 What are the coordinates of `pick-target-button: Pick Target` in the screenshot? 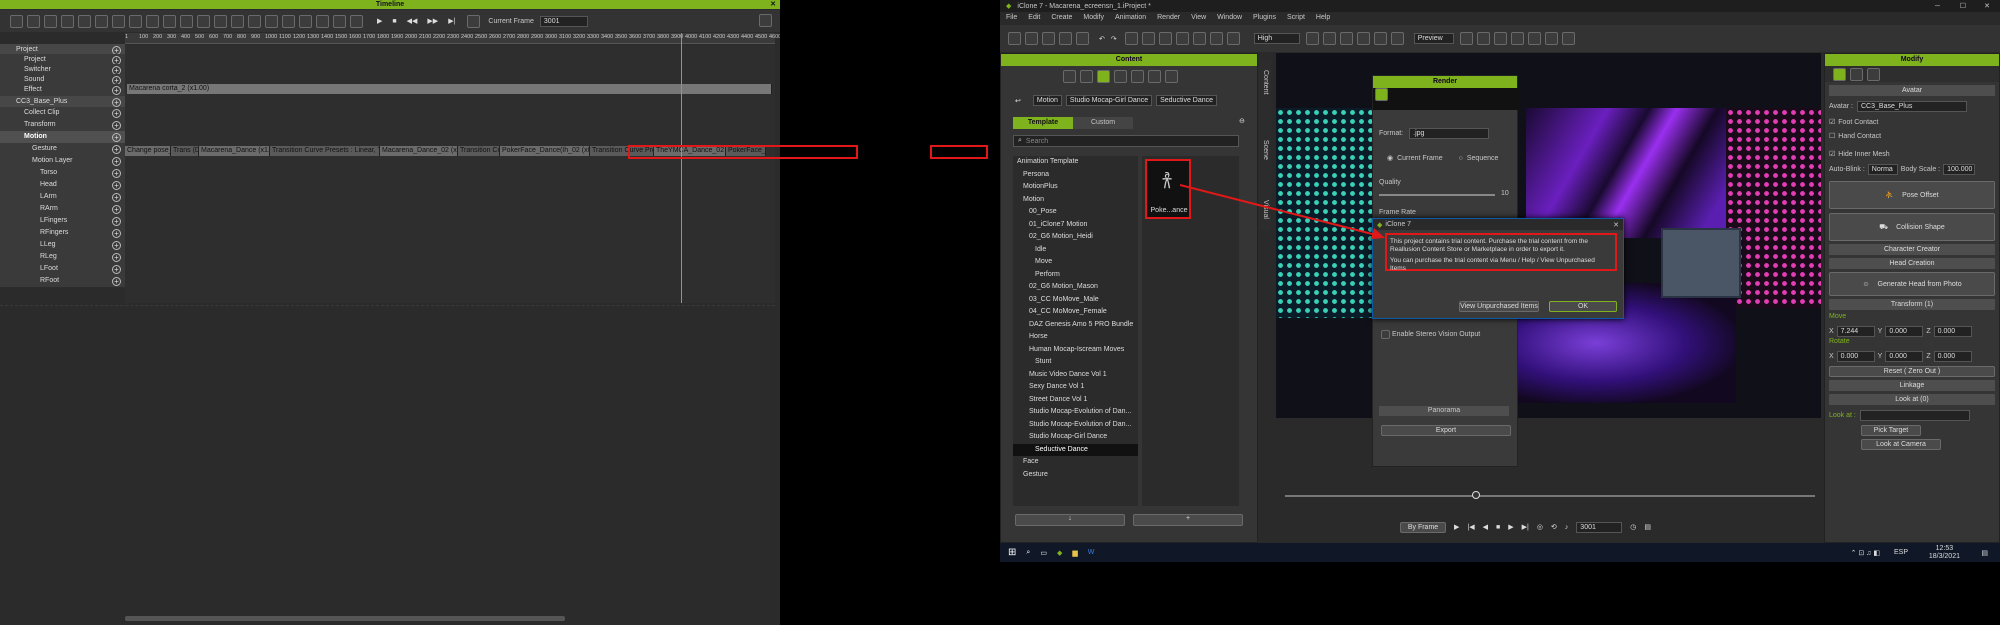 It's located at (1891, 430).